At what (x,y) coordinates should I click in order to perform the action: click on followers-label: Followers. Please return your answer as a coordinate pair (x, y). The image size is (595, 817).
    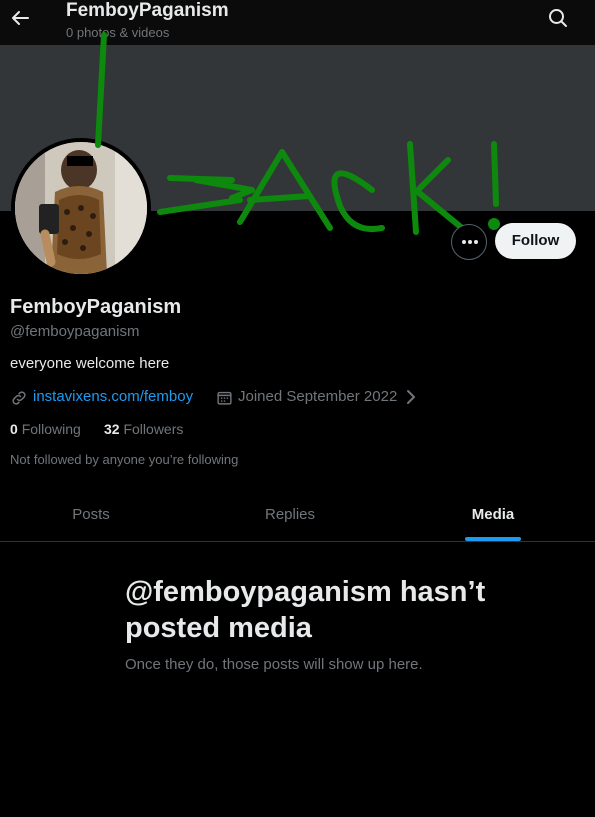
    Looking at the image, I should click on (153, 429).